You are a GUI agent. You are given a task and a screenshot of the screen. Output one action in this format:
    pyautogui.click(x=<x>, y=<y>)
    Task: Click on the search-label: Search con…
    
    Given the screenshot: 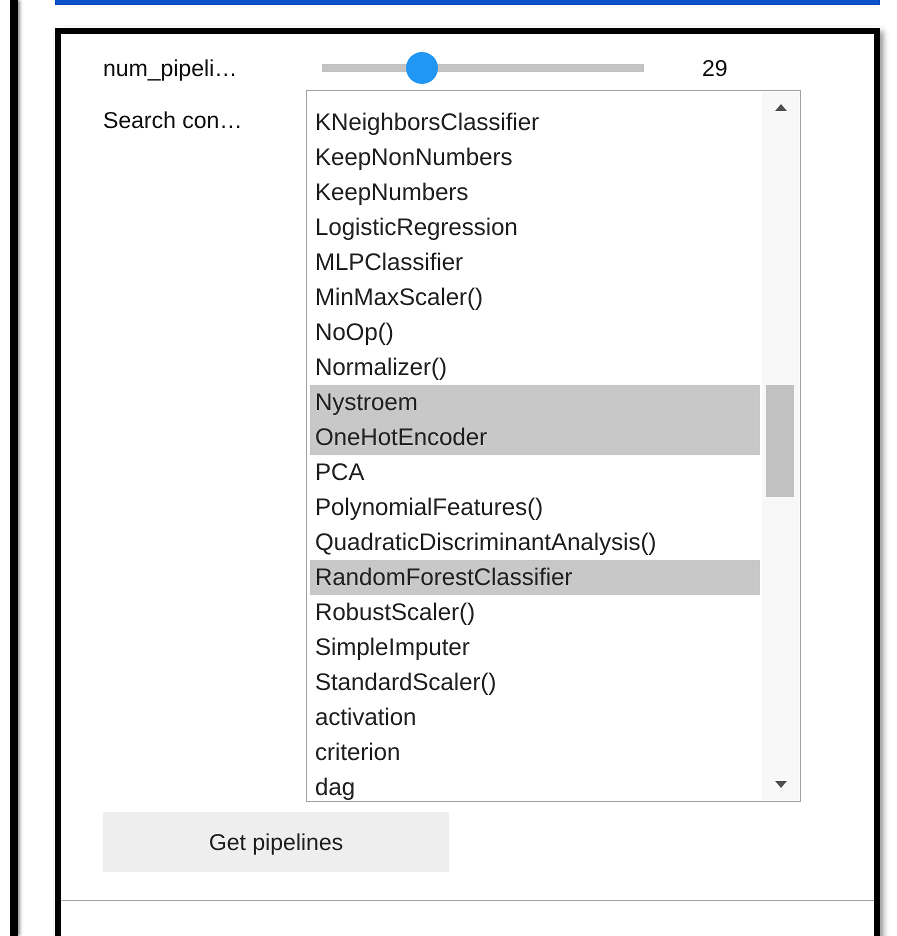 What is the action you would take?
    pyautogui.click(x=173, y=120)
    